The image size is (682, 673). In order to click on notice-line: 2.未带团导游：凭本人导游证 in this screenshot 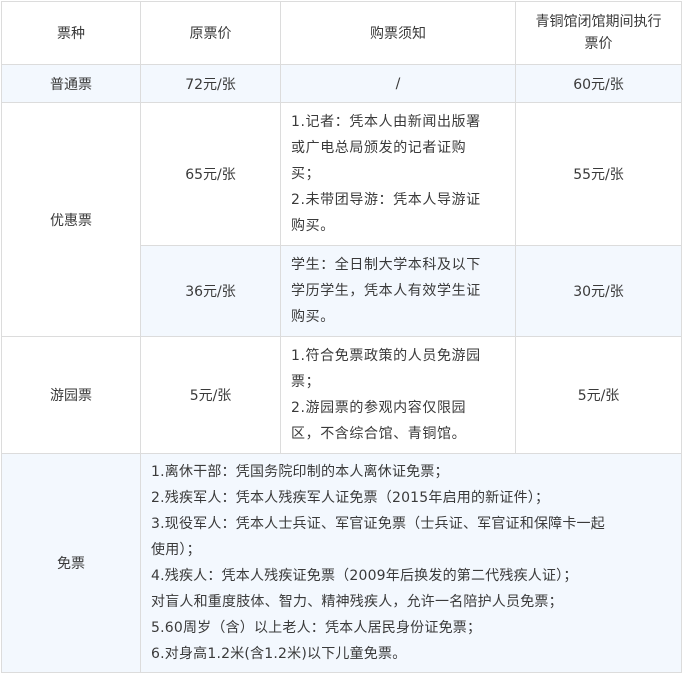, I will do `click(386, 200)`.